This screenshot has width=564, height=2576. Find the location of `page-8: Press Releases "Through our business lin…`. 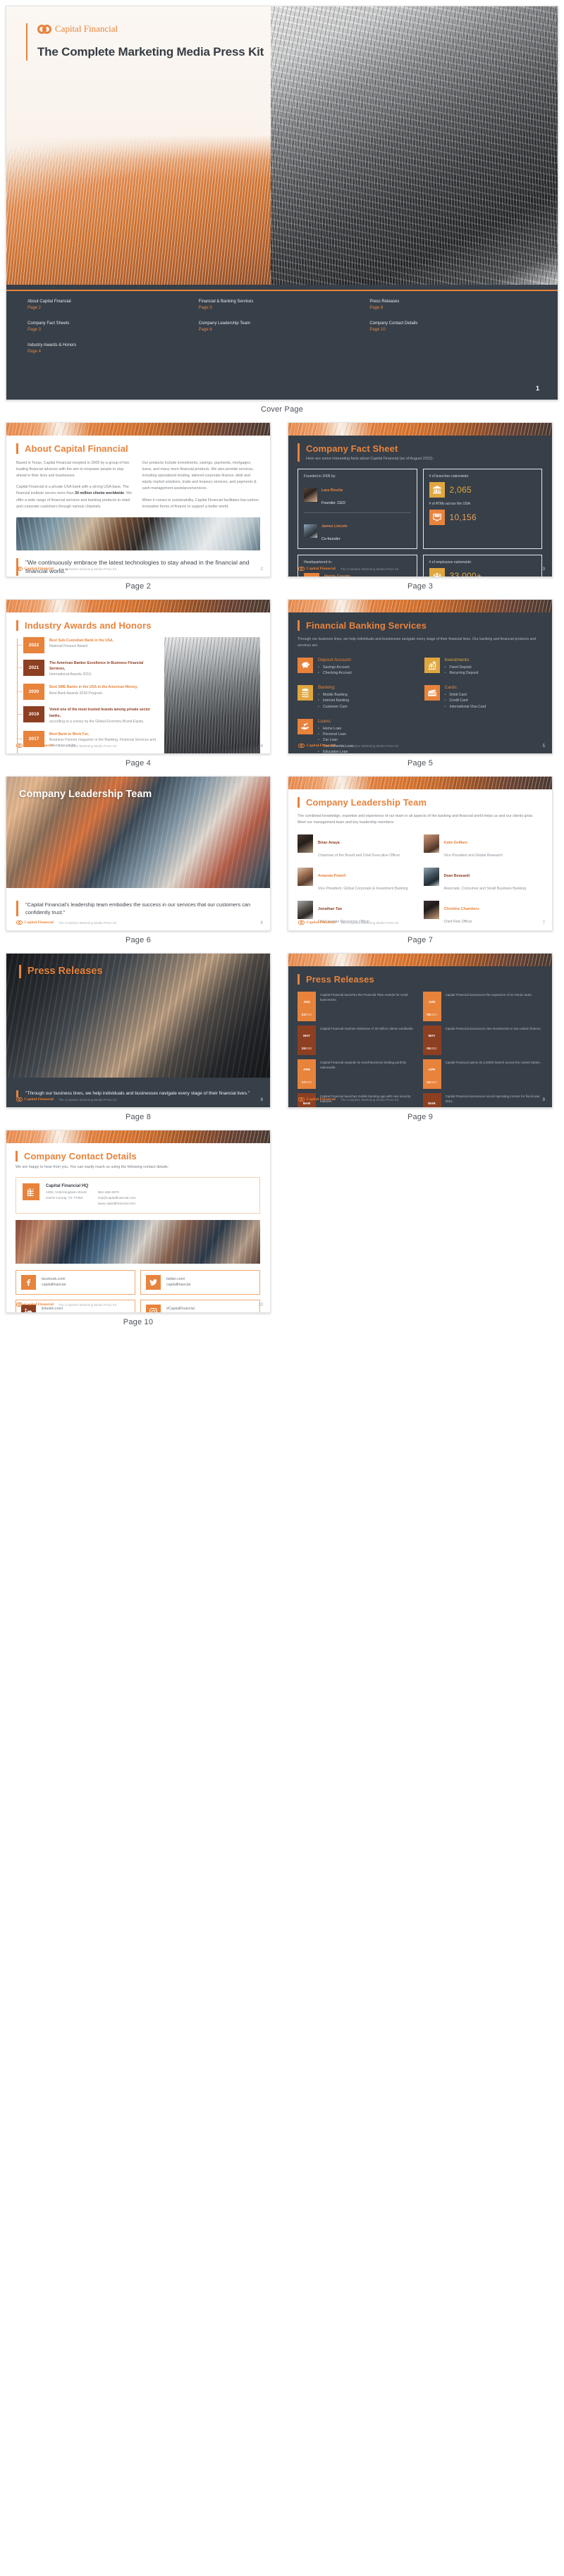

page-8: Press Releases "Through our business lin… is located at coordinates (138, 1030).